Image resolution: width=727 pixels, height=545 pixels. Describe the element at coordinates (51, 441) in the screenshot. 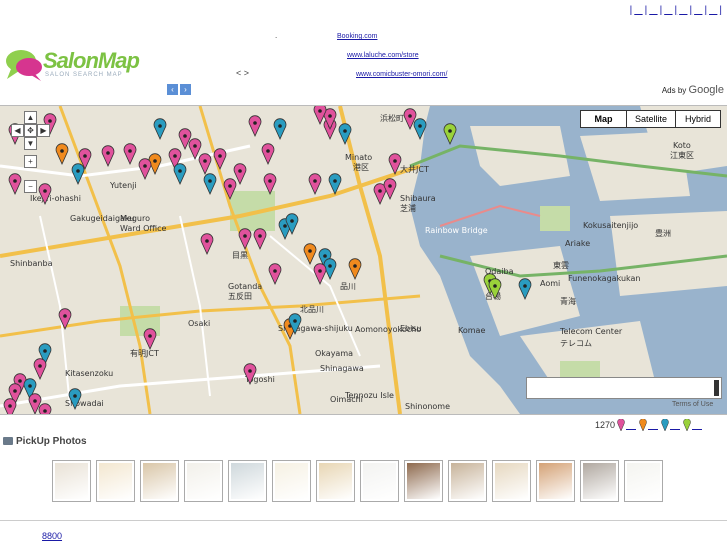

I see `pickup-title: PickUp Photos` at that location.